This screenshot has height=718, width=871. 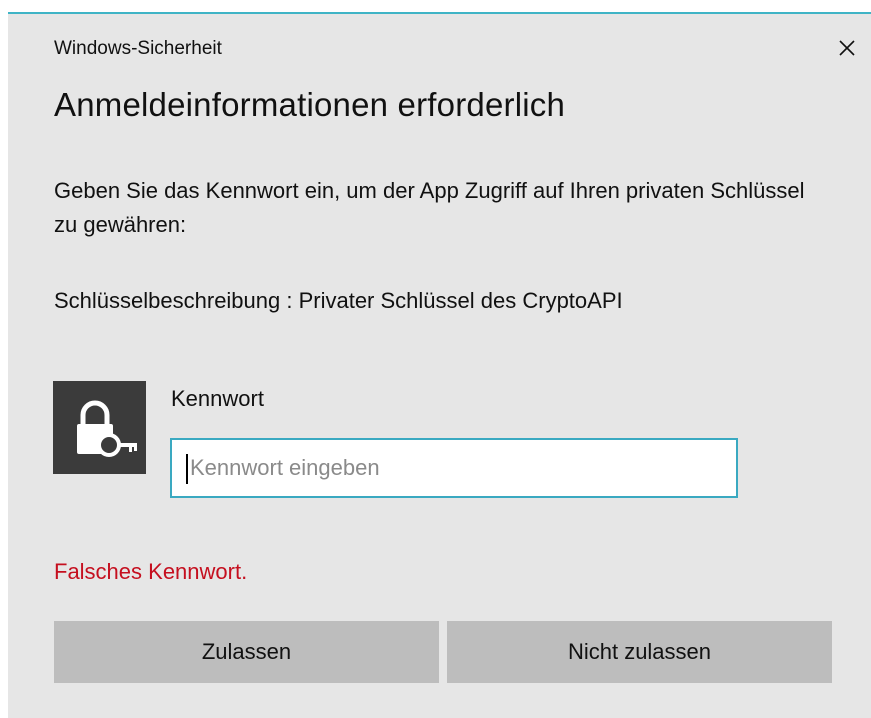 What do you see at coordinates (151, 571) in the screenshot?
I see `error-message: Falsches Kennwort.` at bounding box center [151, 571].